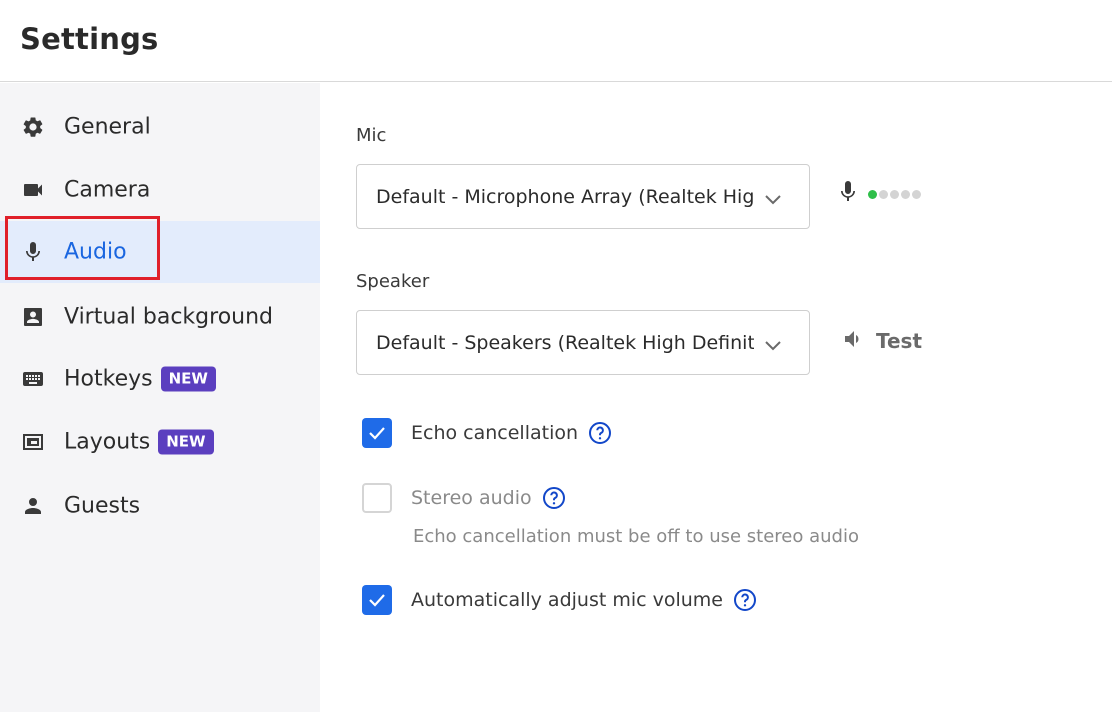 This screenshot has width=1112, height=712. I want to click on layout-icon, so click(33, 442).